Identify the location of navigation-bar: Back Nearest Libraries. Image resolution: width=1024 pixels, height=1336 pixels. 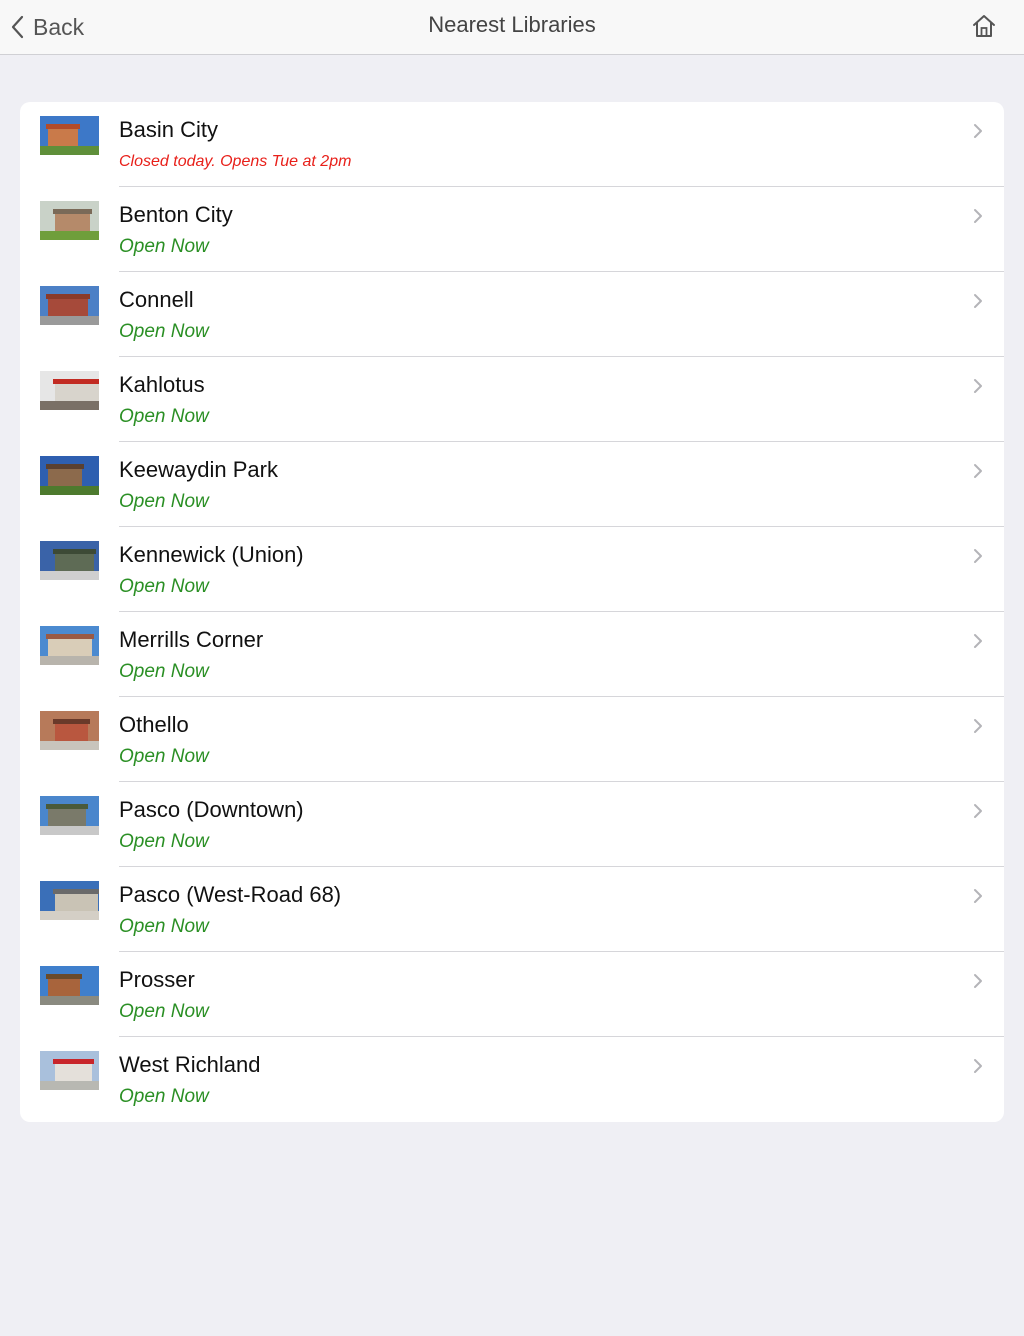
(512, 27).